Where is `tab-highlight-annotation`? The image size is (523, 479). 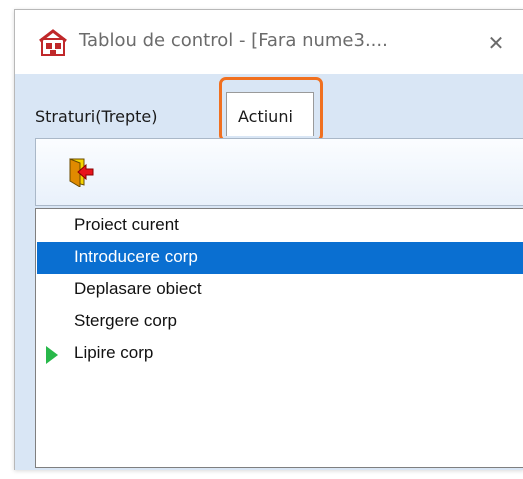
tab-highlight-annotation is located at coordinates (271, 109).